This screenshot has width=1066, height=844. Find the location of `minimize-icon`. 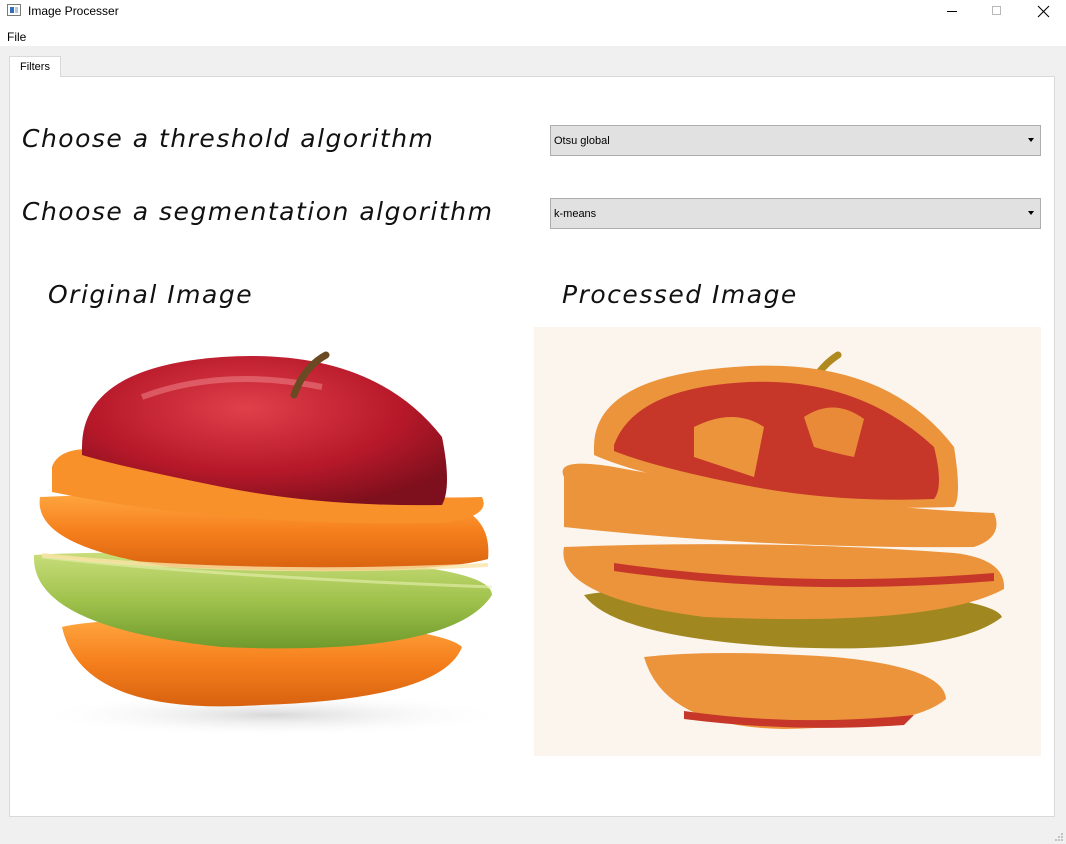

minimize-icon is located at coordinates (952, 11).